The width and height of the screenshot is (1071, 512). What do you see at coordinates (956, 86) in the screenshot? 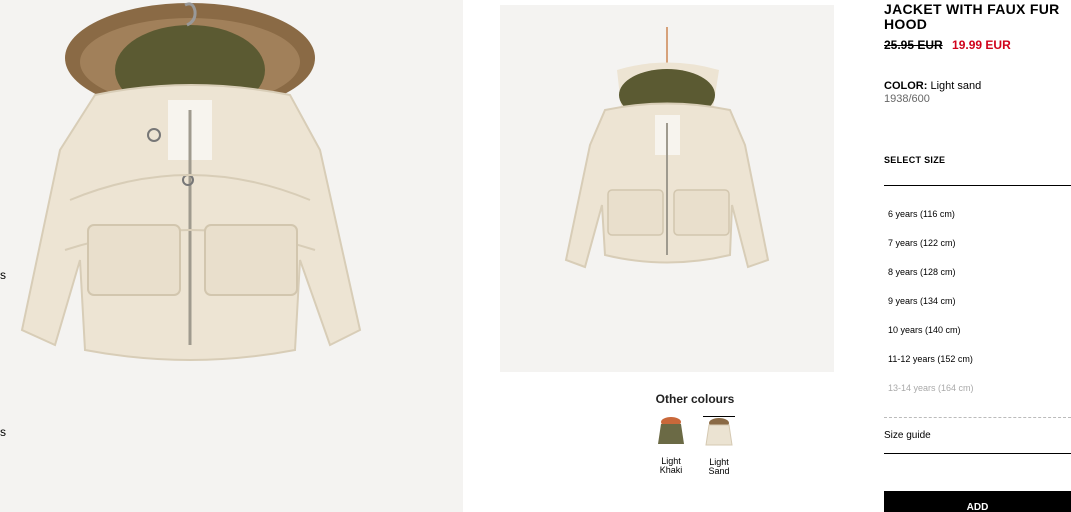
I see `color-value: Light sand` at bounding box center [956, 86].